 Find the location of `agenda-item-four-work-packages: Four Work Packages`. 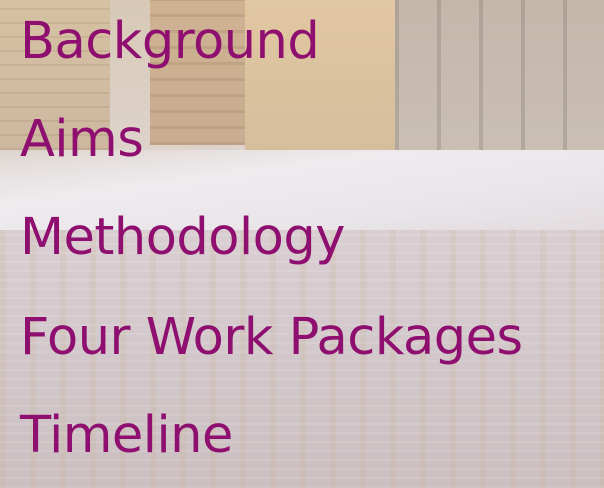

agenda-item-four-work-packages: Four Work Packages is located at coordinates (271, 337).